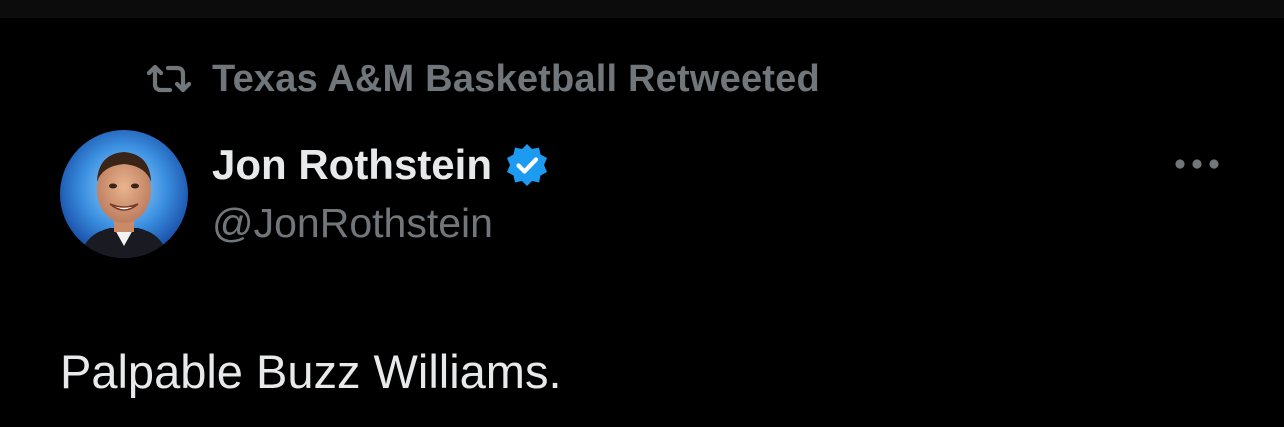 Image resolution: width=1284 pixels, height=427 pixels. I want to click on author-name-row: Jon Rothstein, so click(381, 165).